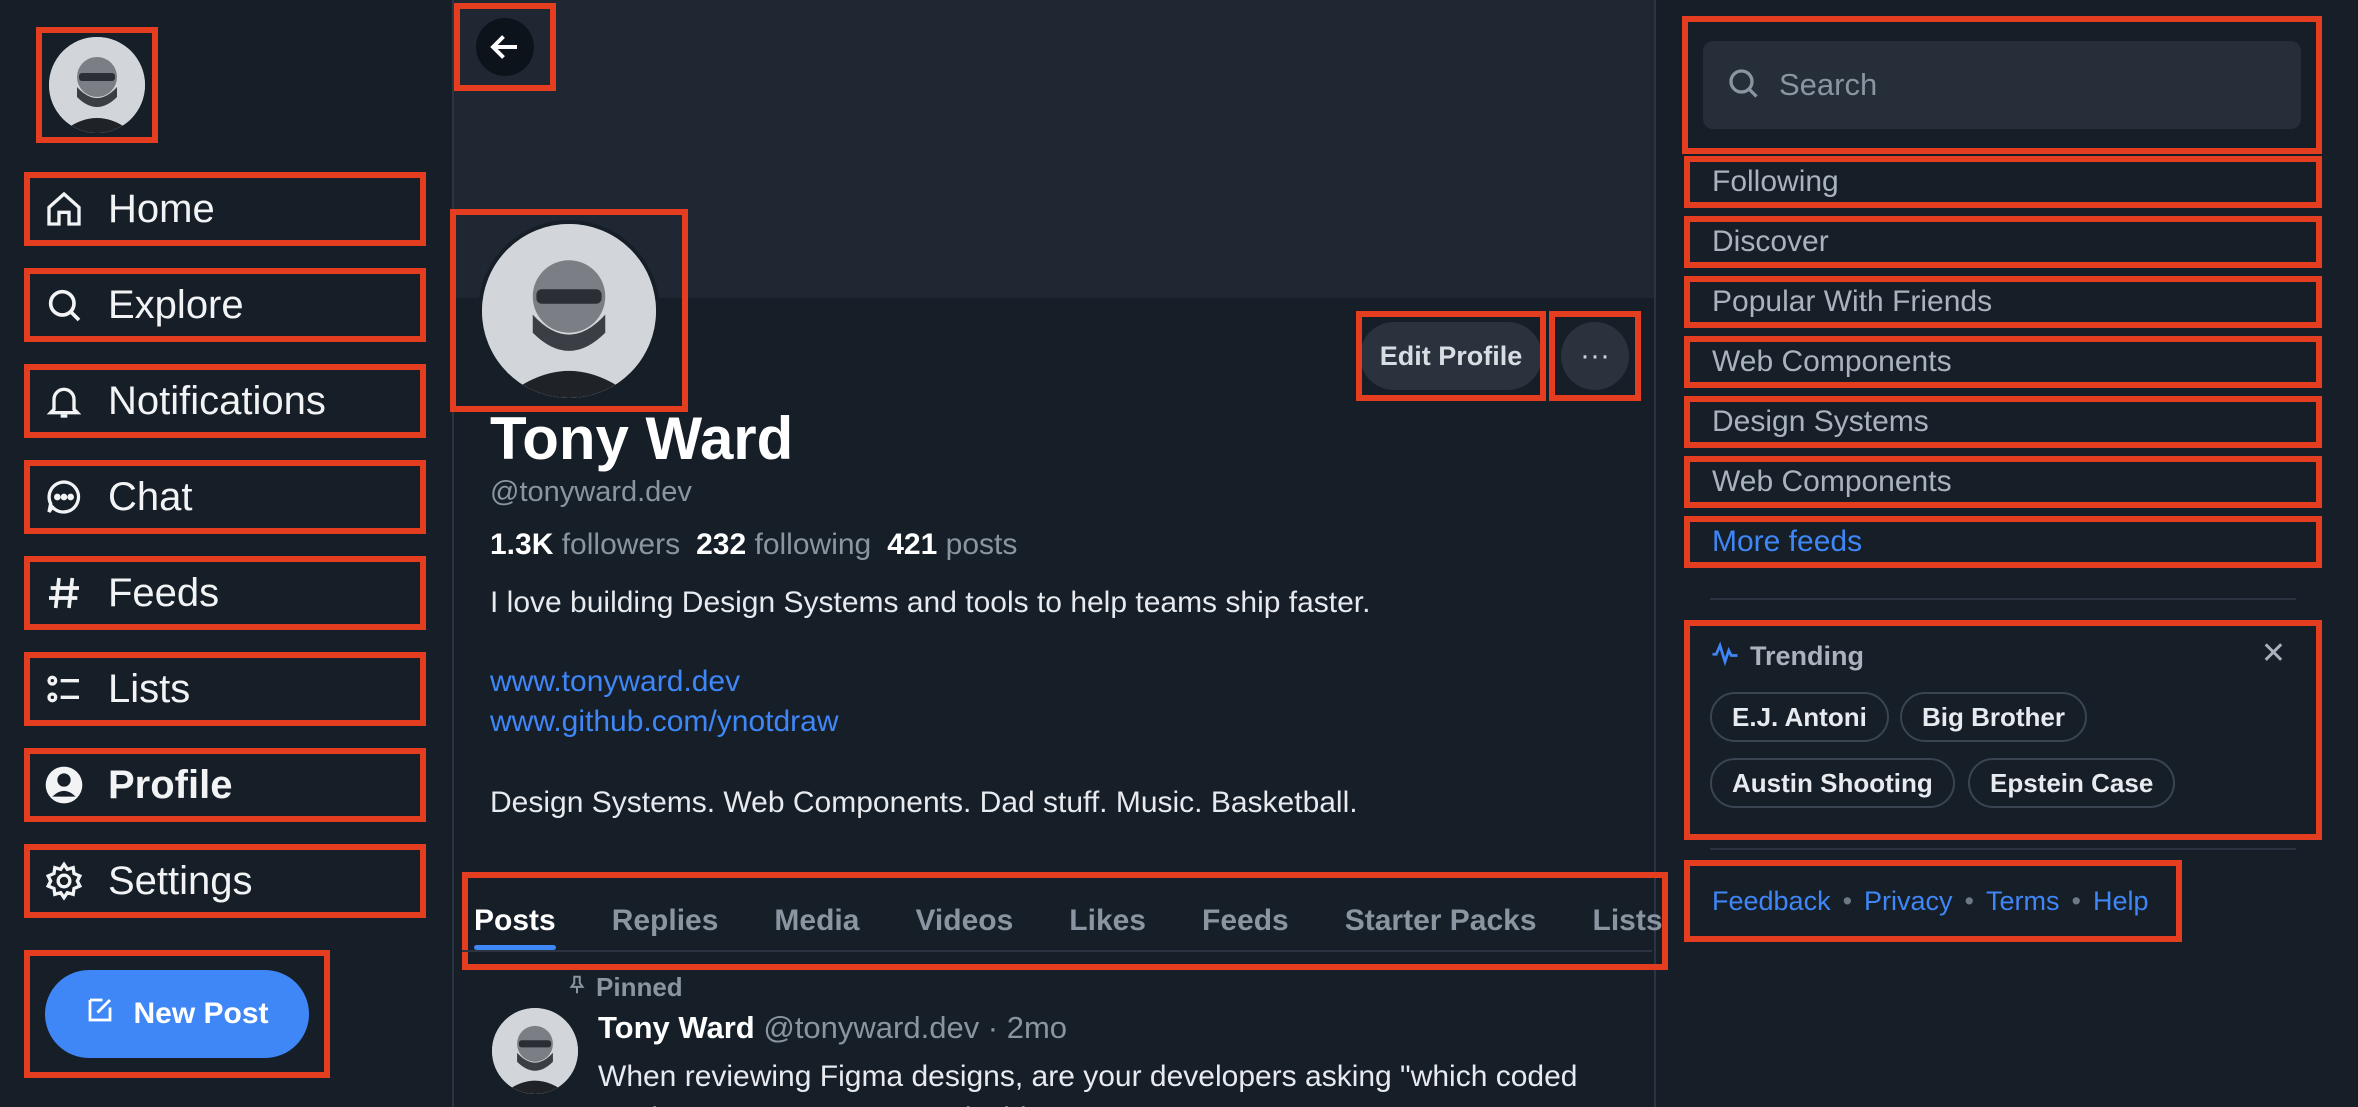 Image resolution: width=2358 pixels, height=1107 pixels. Describe the element at coordinates (2039, 85) in the screenshot. I see `search-input` at that location.